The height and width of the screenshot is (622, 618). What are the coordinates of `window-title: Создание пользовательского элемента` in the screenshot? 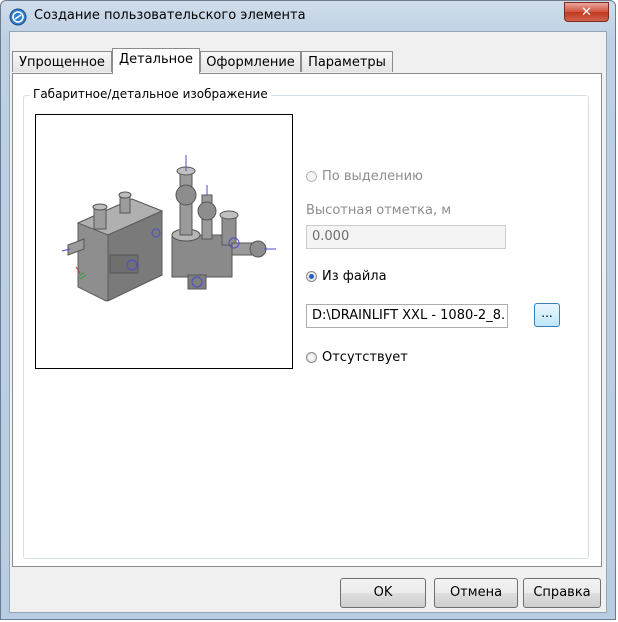 It's located at (170, 15).